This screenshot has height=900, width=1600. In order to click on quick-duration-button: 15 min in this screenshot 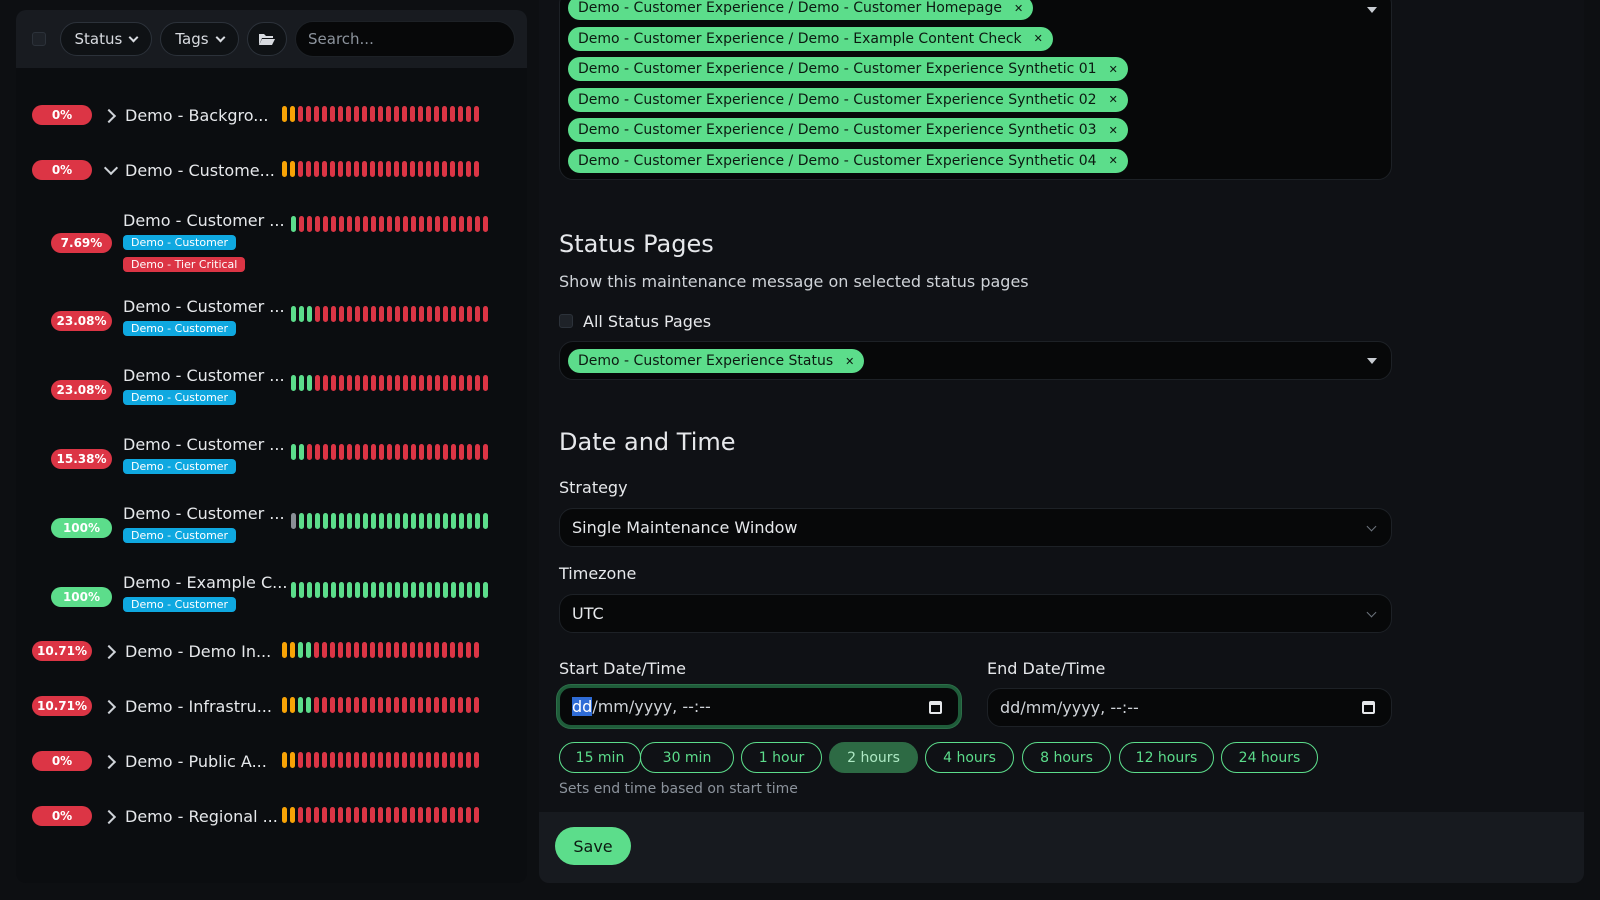, I will do `click(600, 757)`.